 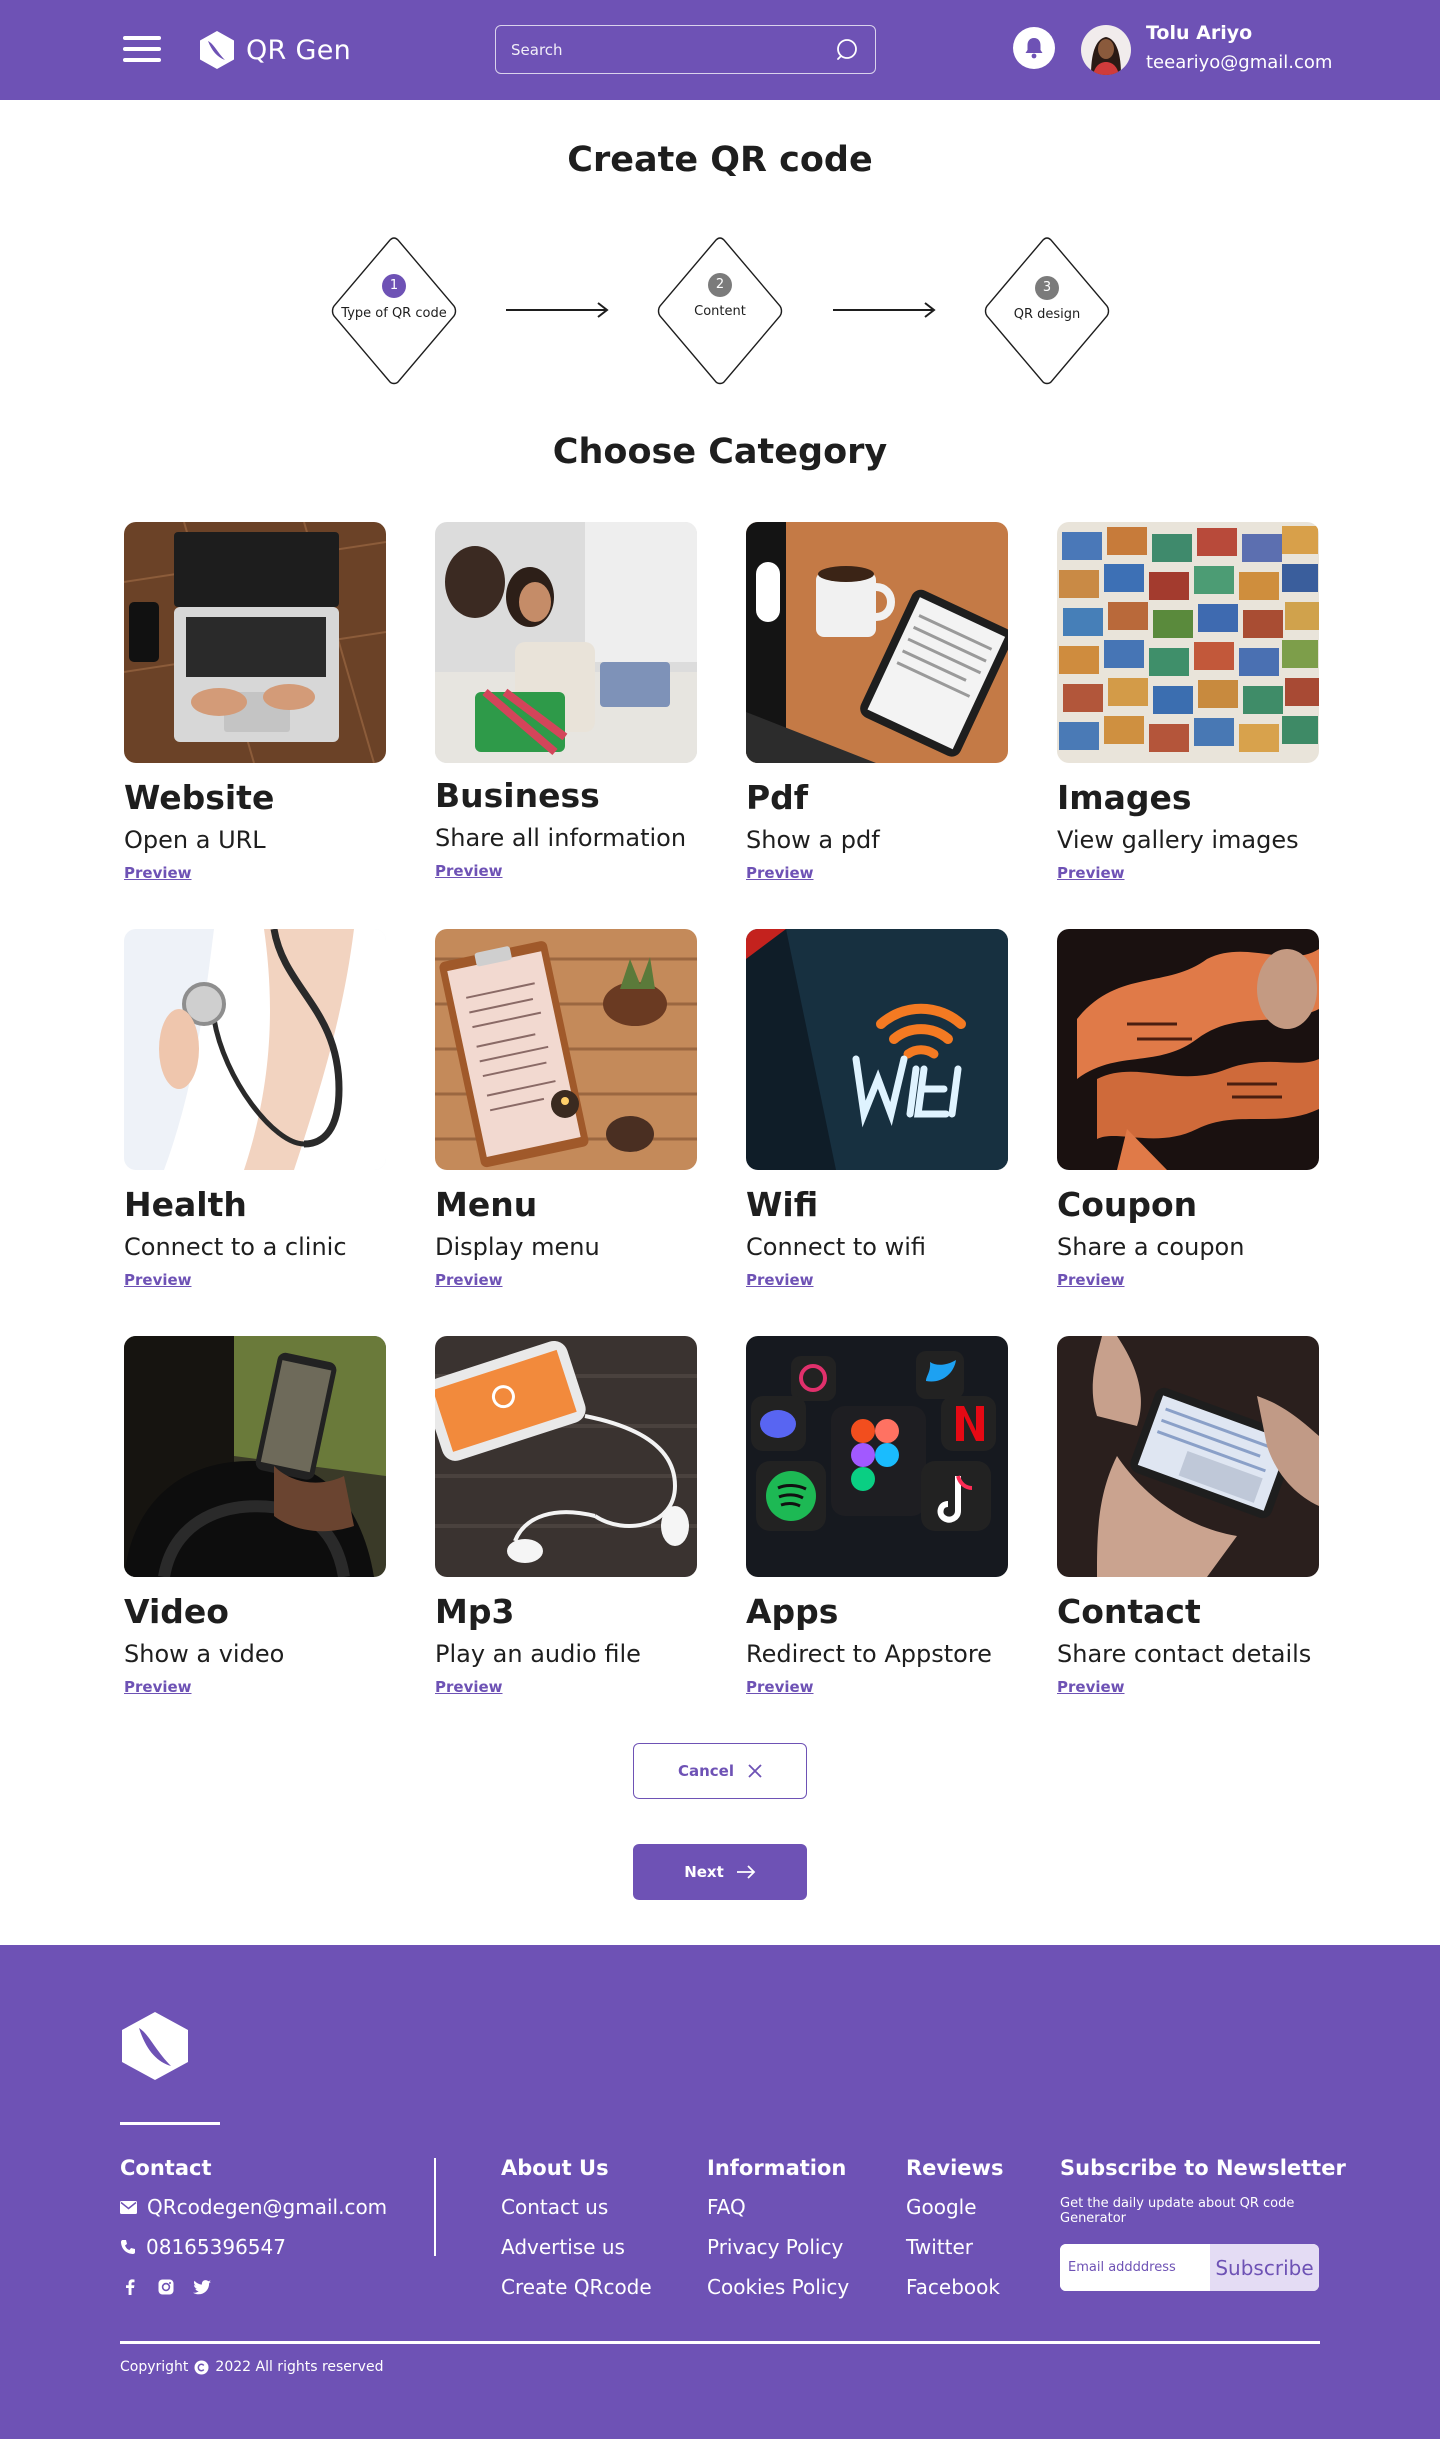 What do you see at coordinates (705, 1771) in the screenshot?
I see `cancel-button-label: Cancel` at bounding box center [705, 1771].